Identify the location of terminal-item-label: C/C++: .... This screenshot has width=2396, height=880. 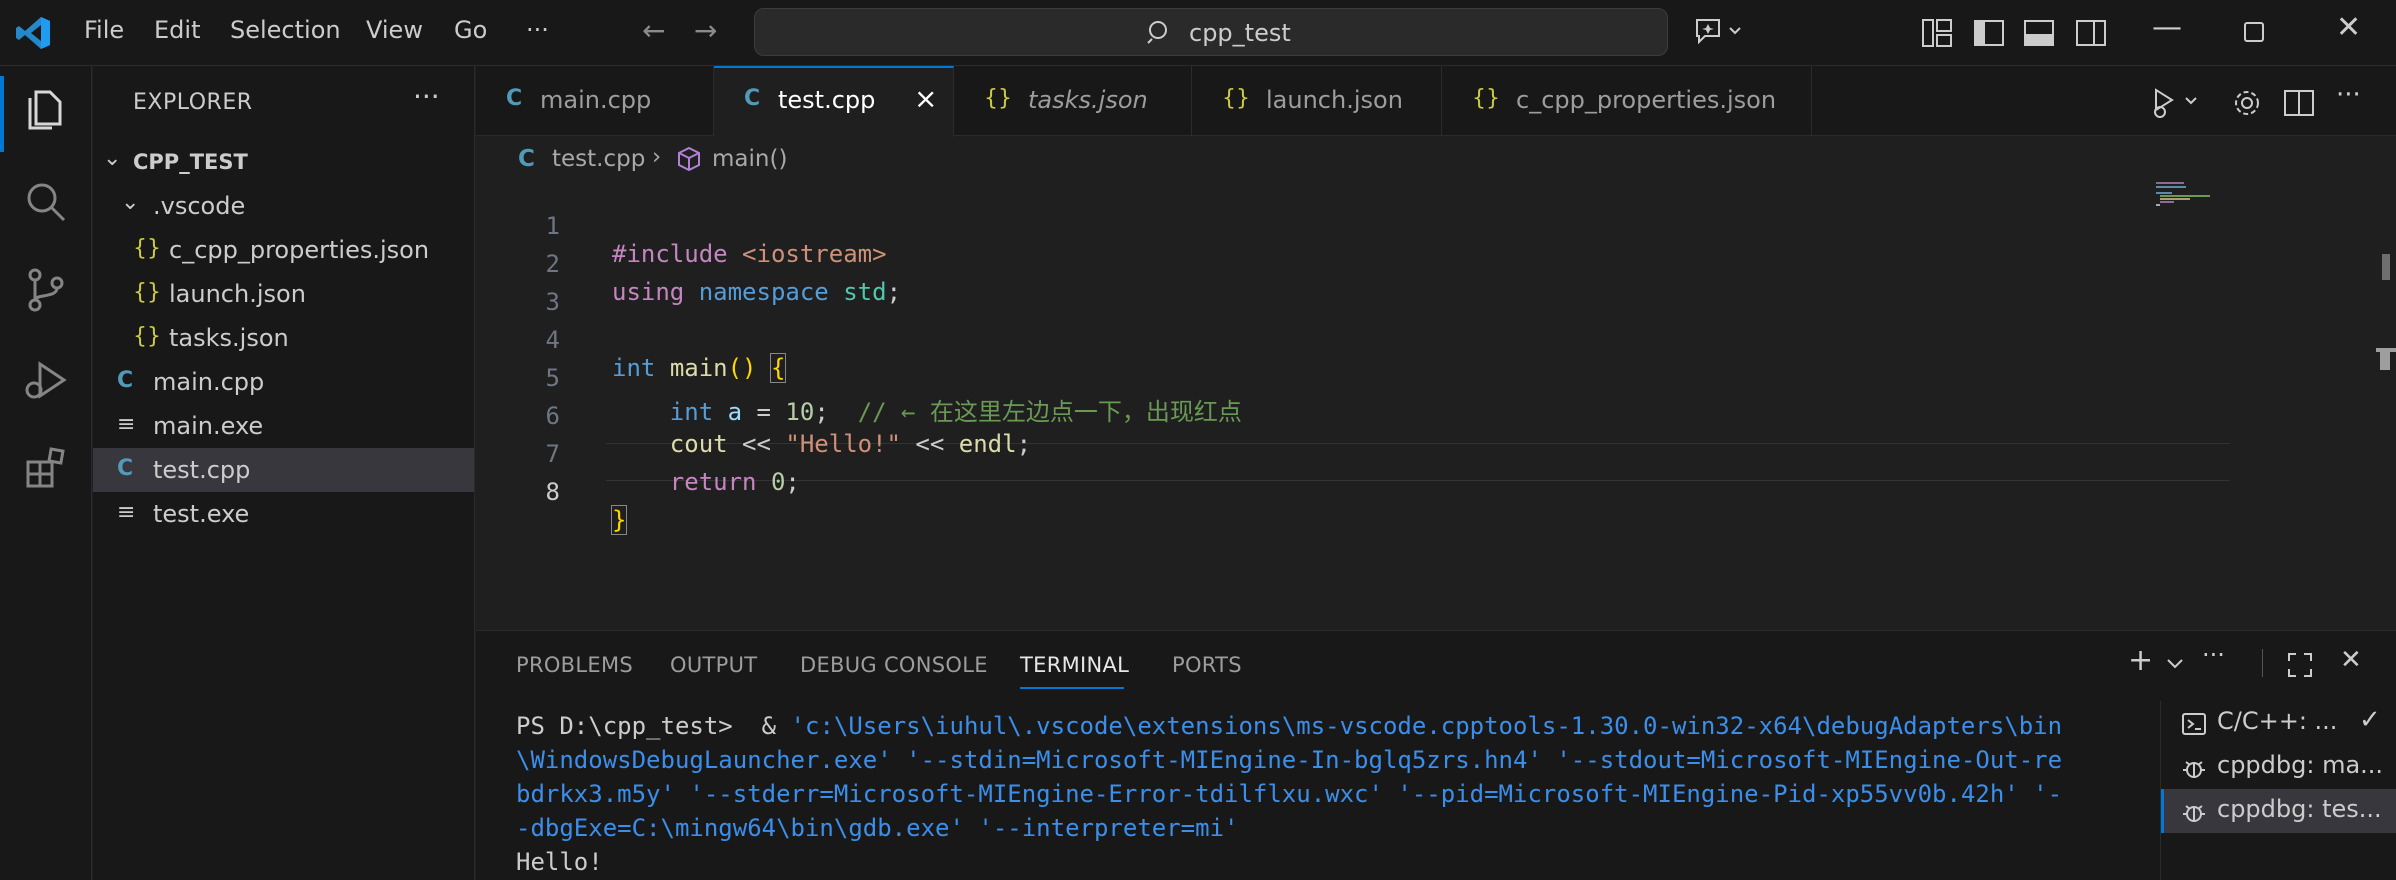
(2277, 721).